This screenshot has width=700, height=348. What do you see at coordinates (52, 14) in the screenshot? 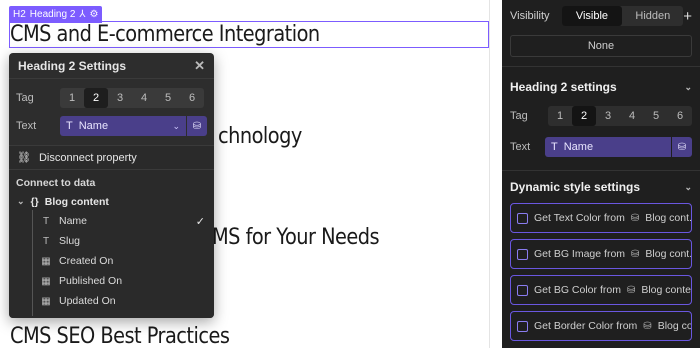
I see `element-name-label: Heading 2` at bounding box center [52, 14].